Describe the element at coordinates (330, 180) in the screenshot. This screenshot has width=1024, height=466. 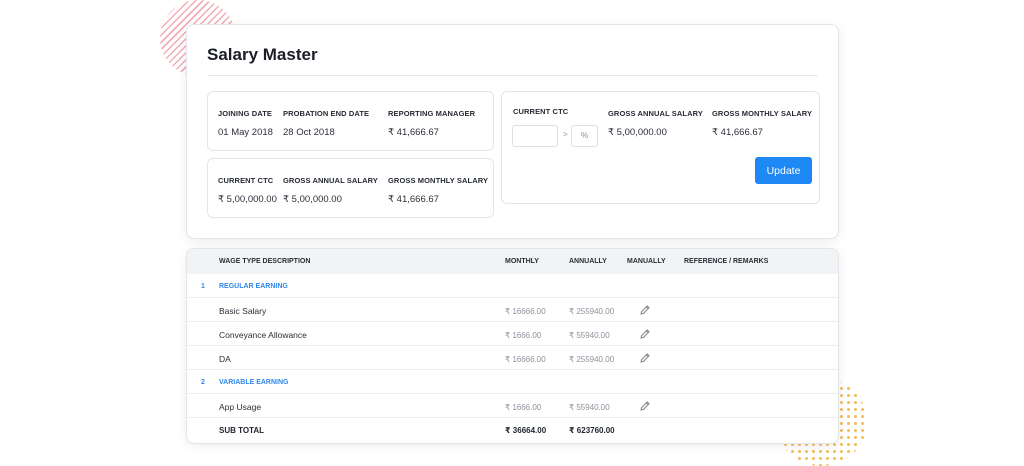
I see `gross-annual-salary-label: GROSS ANNUAL SALARY` at that location.